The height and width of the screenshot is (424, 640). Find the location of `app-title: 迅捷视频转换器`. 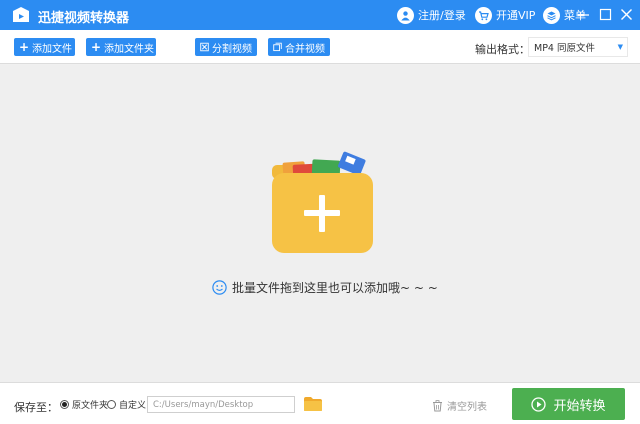

app-title: 迅捷视频转换器 is located at coordinates (84, 18).